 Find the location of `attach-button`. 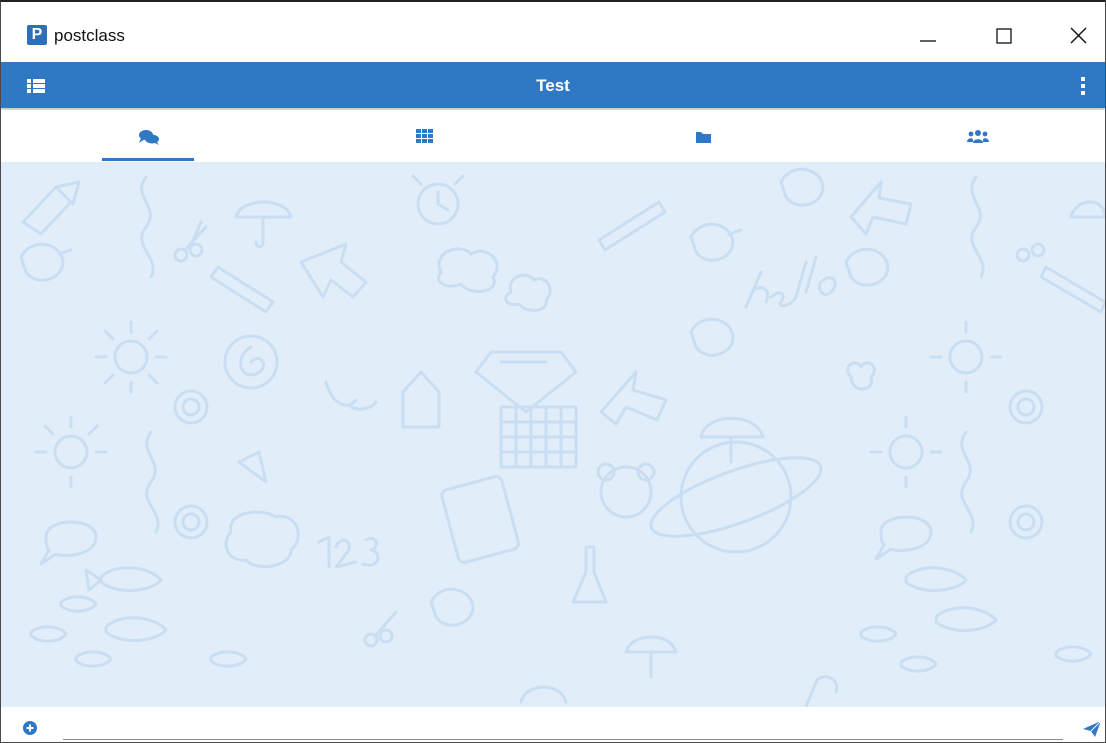

attach-button is located at coordinates (30, 728).